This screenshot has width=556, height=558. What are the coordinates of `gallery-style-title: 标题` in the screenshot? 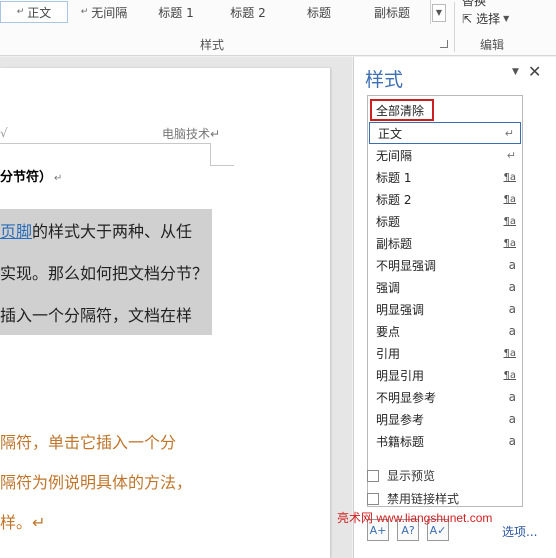 It's located at (319, 12).